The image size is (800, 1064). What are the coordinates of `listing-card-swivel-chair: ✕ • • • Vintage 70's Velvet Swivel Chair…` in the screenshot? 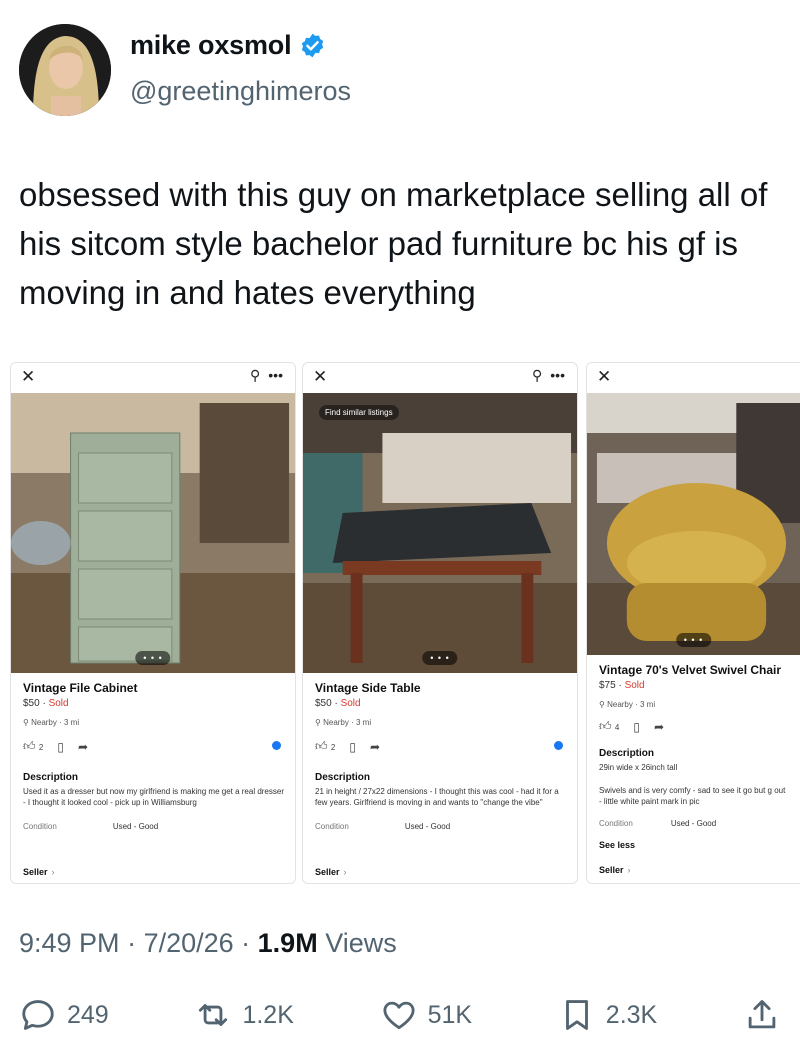 It's located at (693, 623).